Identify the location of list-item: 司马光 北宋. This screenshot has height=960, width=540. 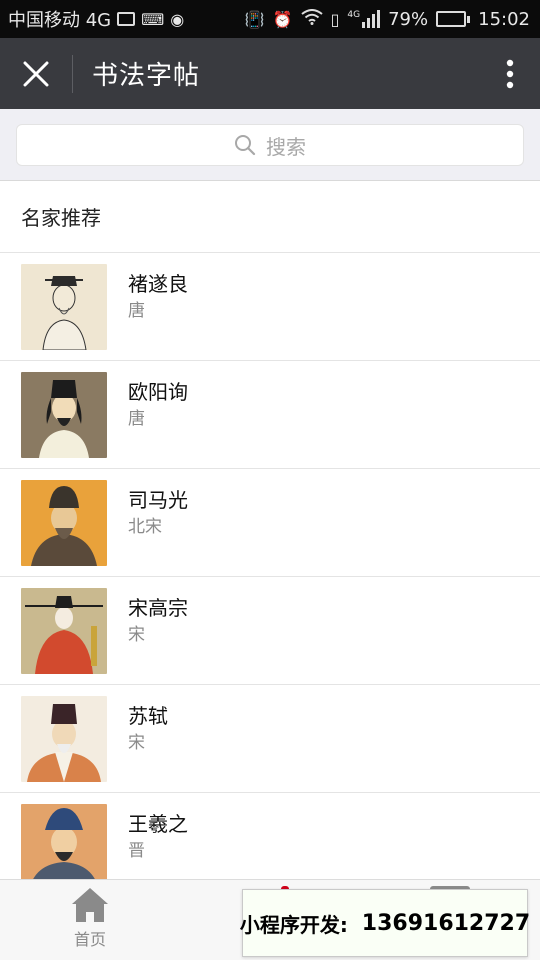
(270, 523).